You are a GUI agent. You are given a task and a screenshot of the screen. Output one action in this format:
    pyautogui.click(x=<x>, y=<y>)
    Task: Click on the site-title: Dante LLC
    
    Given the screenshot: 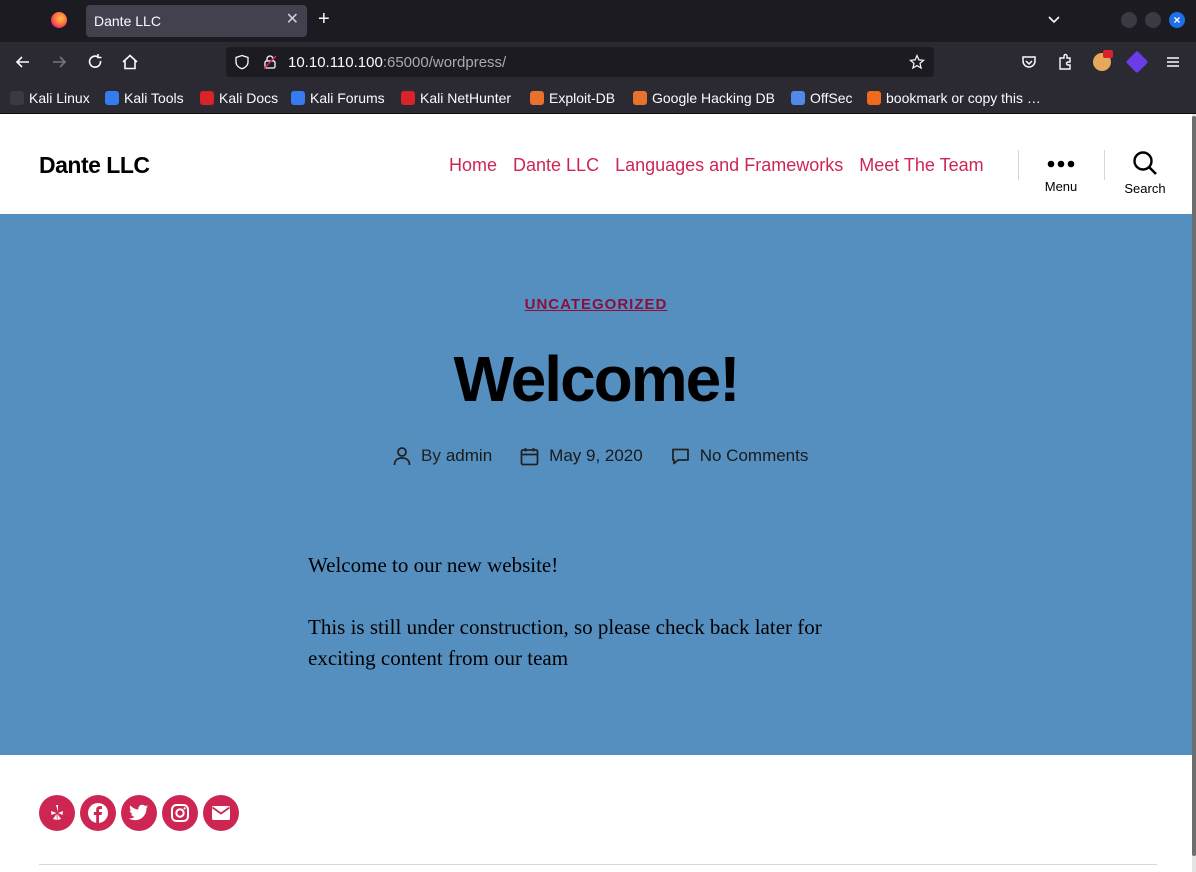 What is the action you would take?
    pyautogui.click(x=94, y=165)
    